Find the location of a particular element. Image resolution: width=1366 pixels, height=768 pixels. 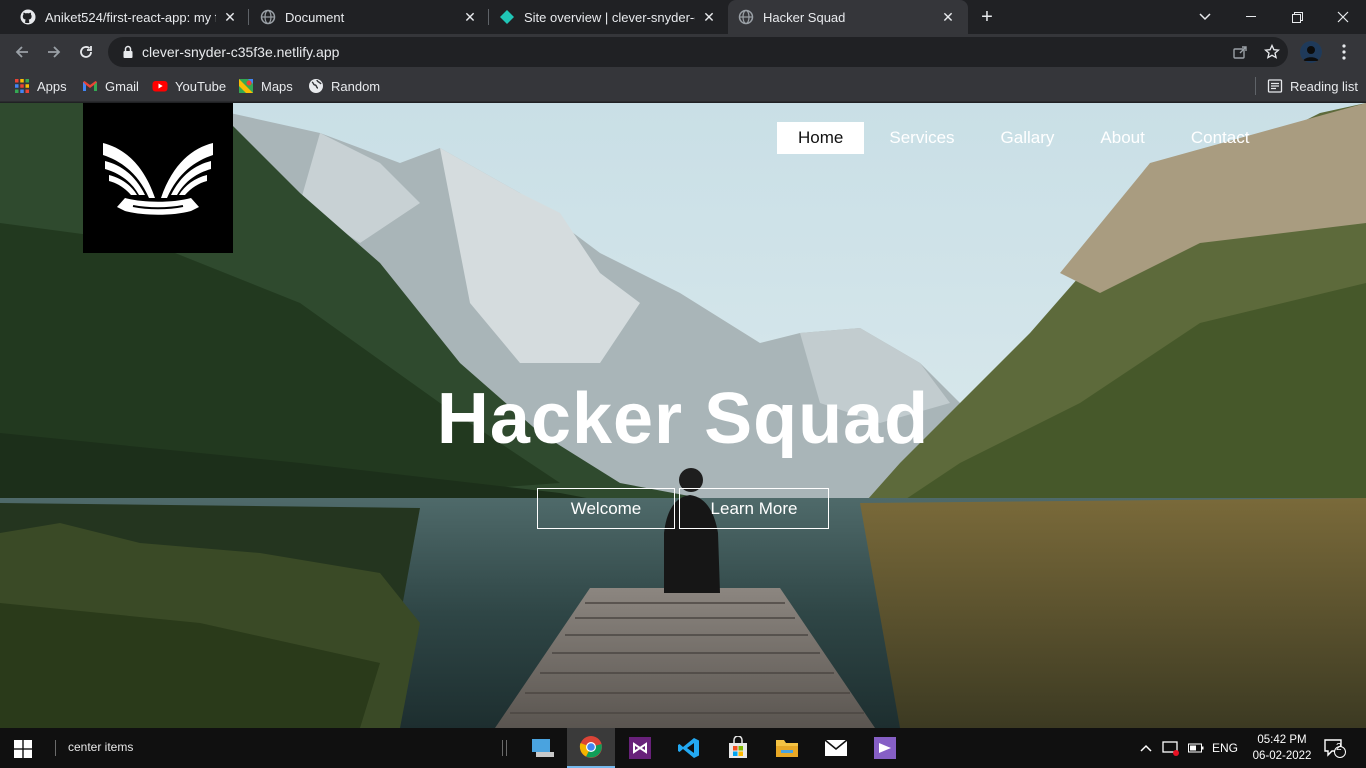

vscode-icon is located at coordinates (688, 748).